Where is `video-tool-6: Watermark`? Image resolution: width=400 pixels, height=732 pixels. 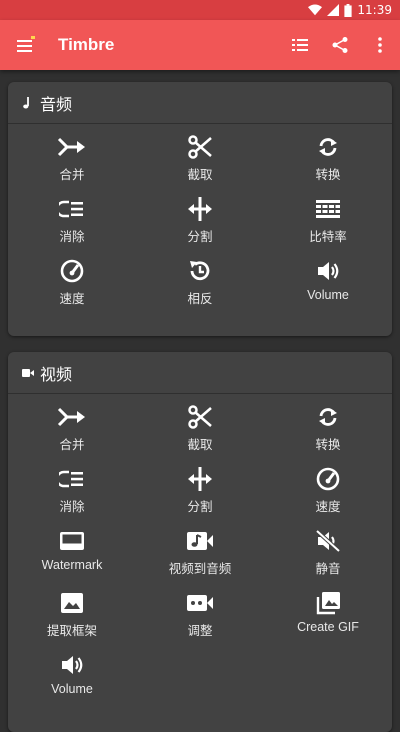 video-tool-6: Watermark is located at coordinates (72, 555).